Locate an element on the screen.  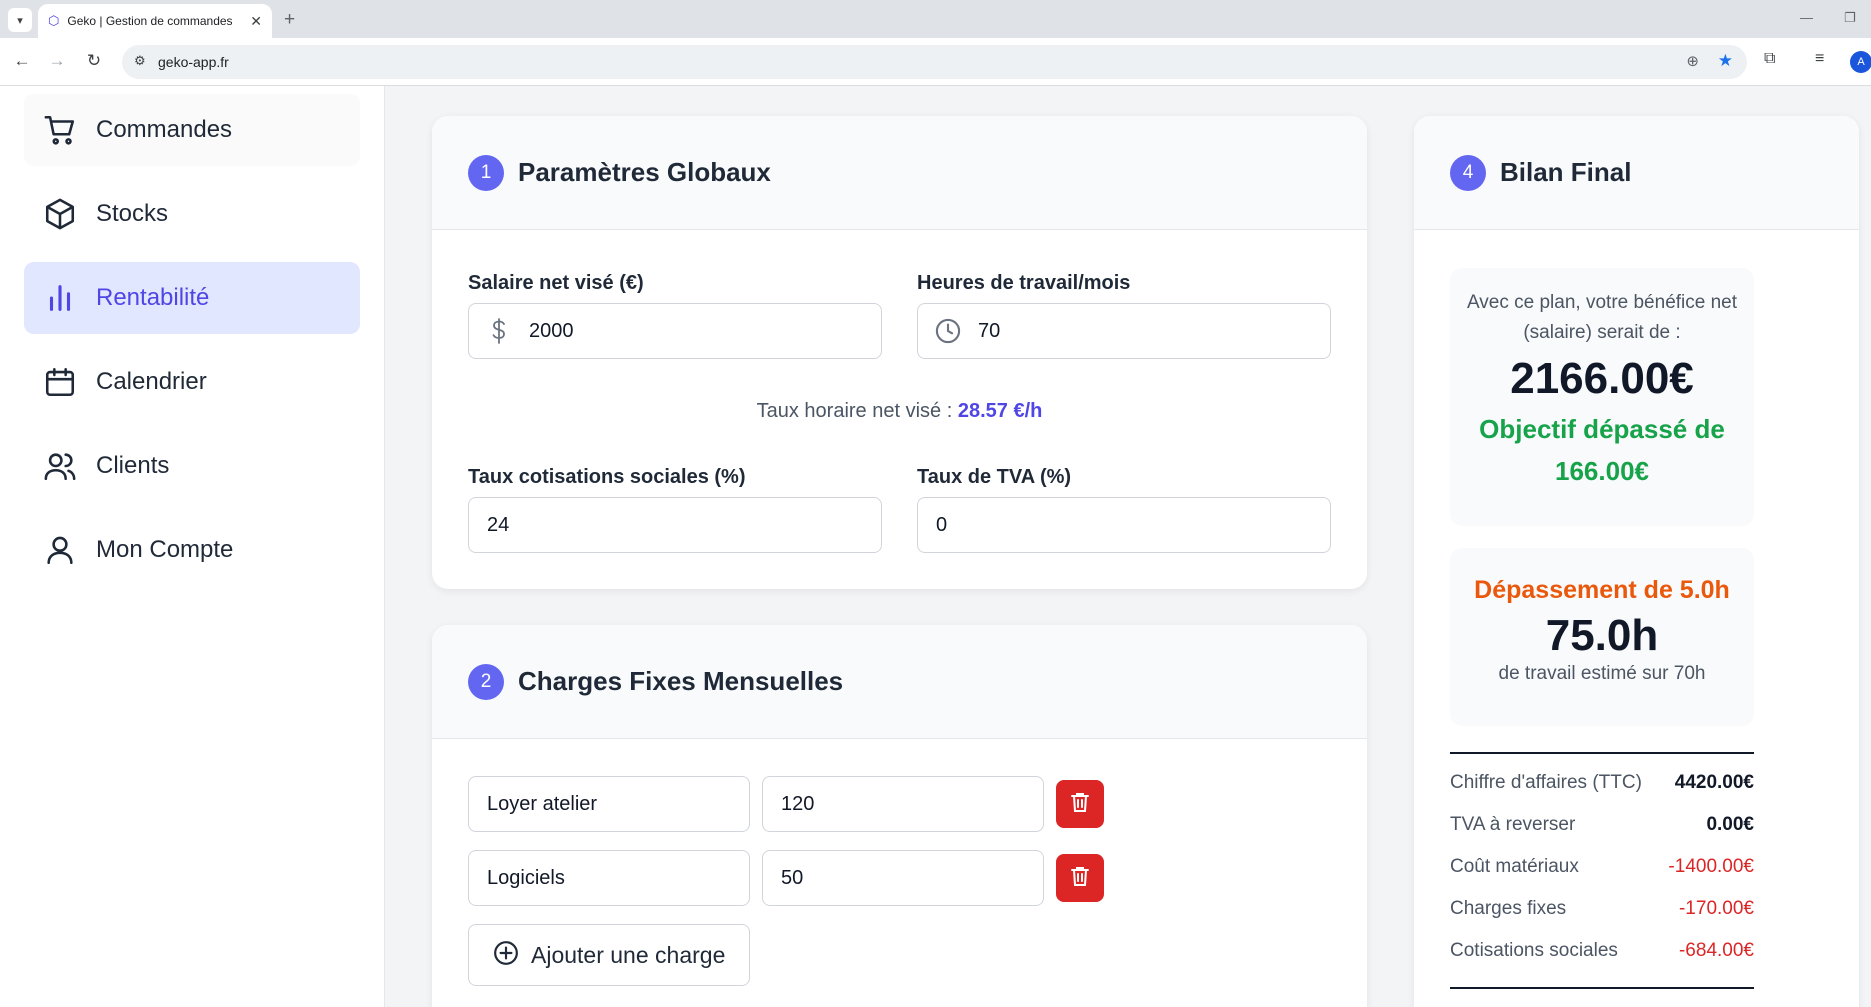
calendar-icon is located at coordinates (60, 382).